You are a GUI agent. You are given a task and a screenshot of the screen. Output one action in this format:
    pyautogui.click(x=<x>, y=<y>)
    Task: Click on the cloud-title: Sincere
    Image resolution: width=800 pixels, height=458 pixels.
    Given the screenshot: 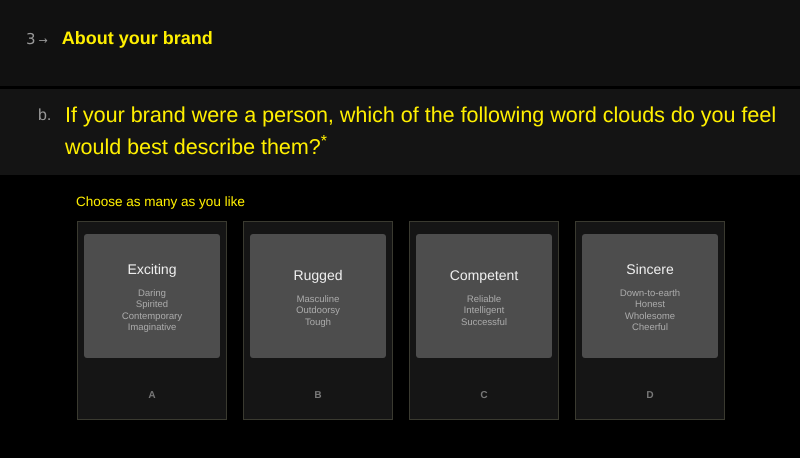 What is the action you would take?
    pyautogui.click(x=650, y=269)
    